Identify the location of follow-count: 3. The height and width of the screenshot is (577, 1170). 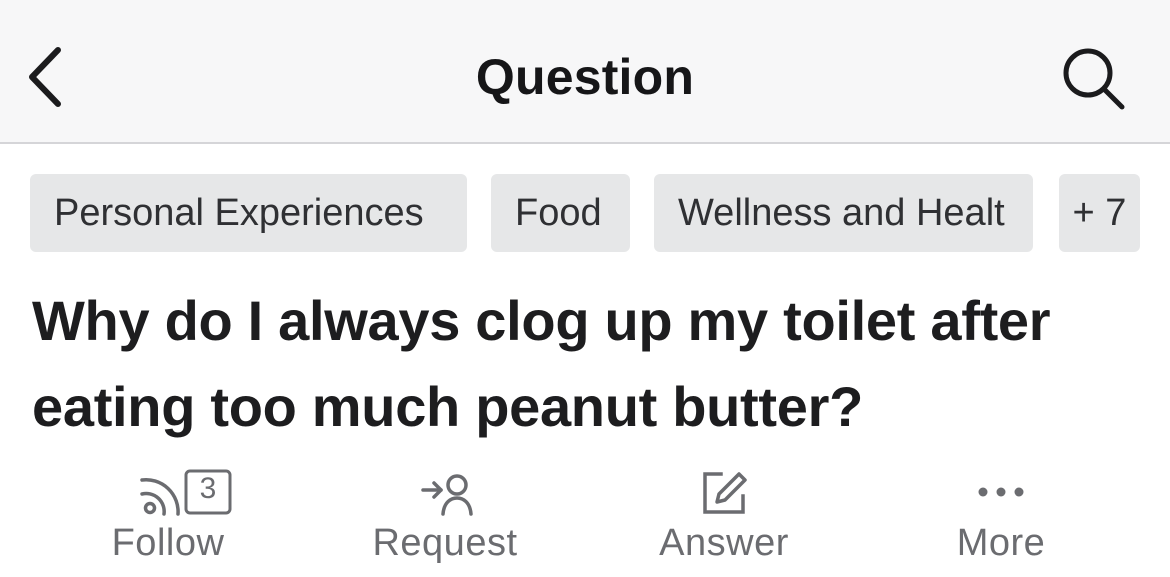
(208, 488).